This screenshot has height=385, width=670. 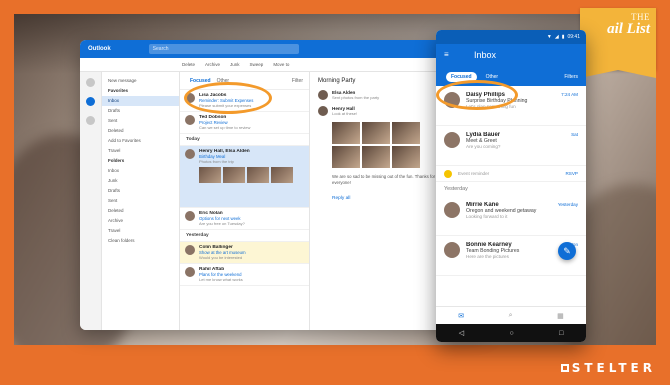 I want to click on calendar-tab-icon: ▦, so click(x=560, y=316).